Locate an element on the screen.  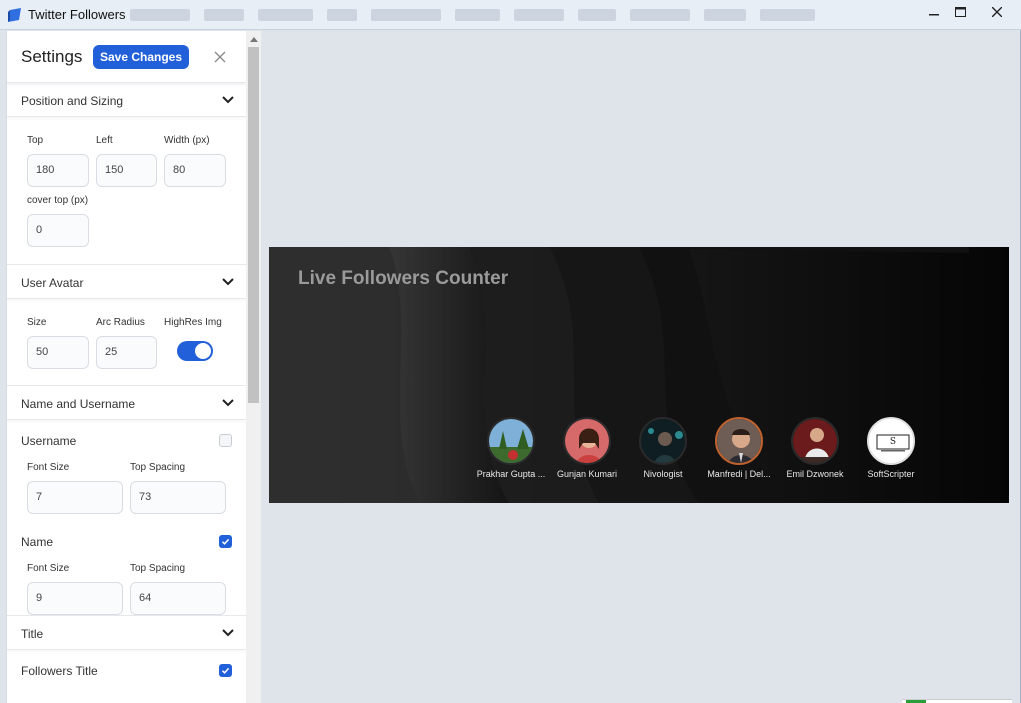
left-label: Left is located at coordinates (104, 140).